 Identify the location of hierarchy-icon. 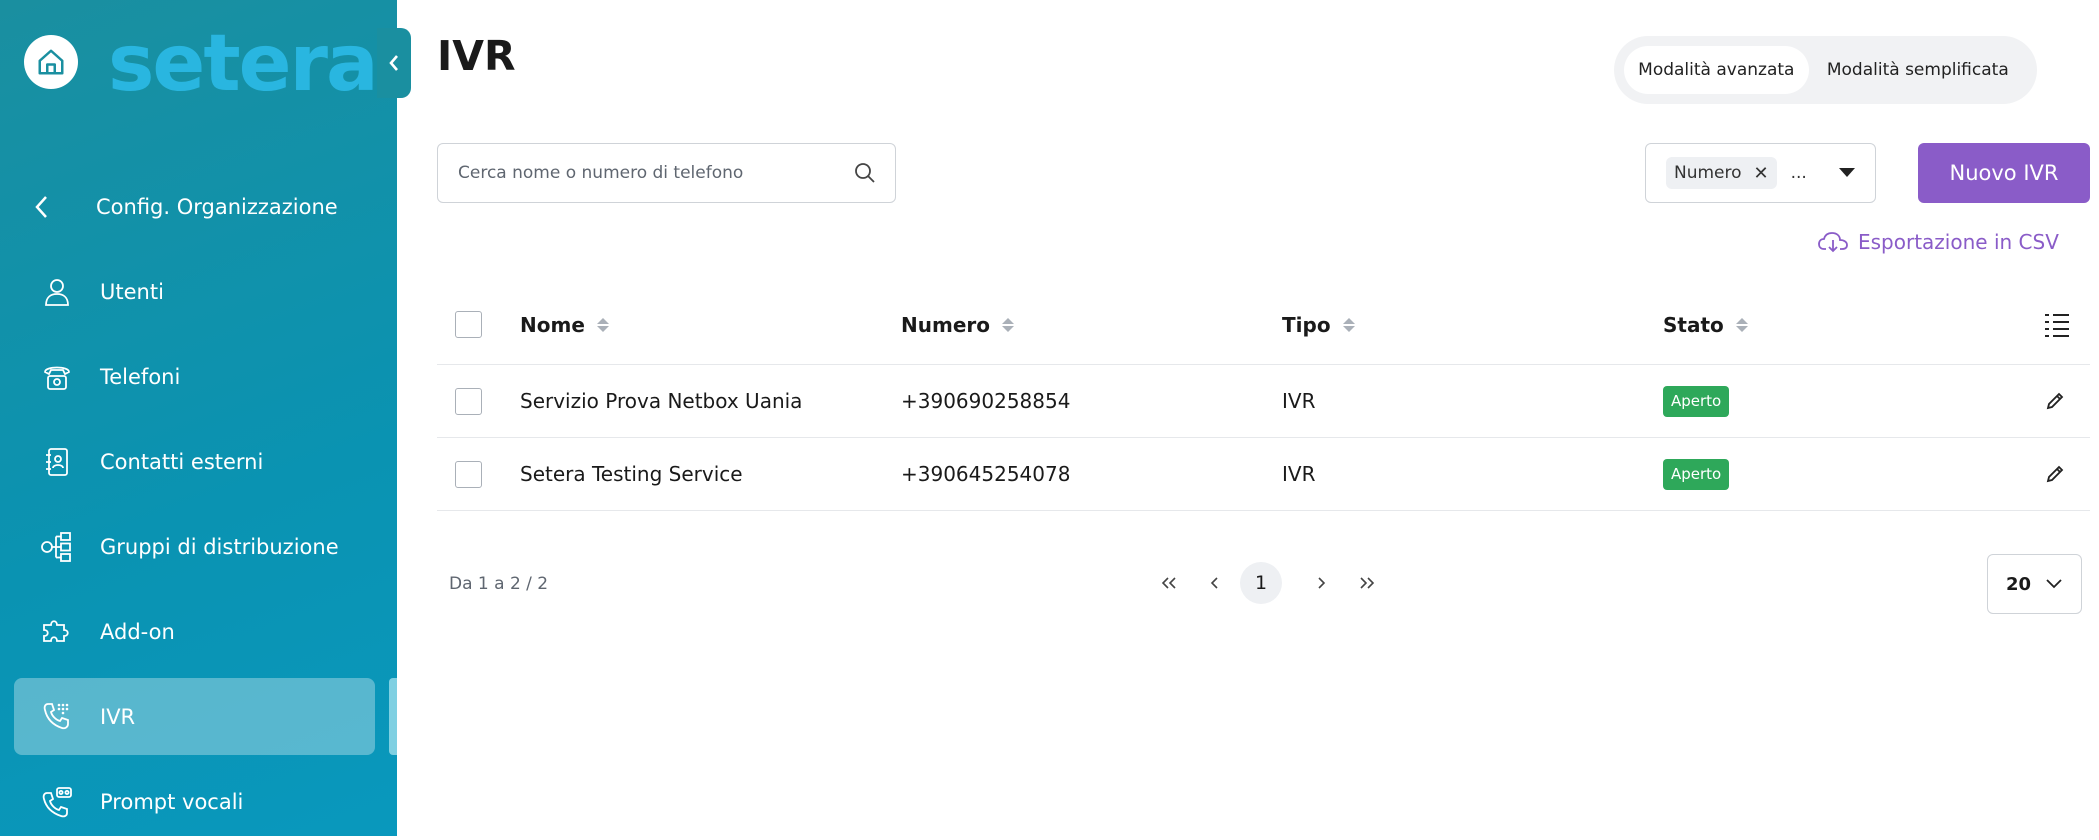
(57, 547).